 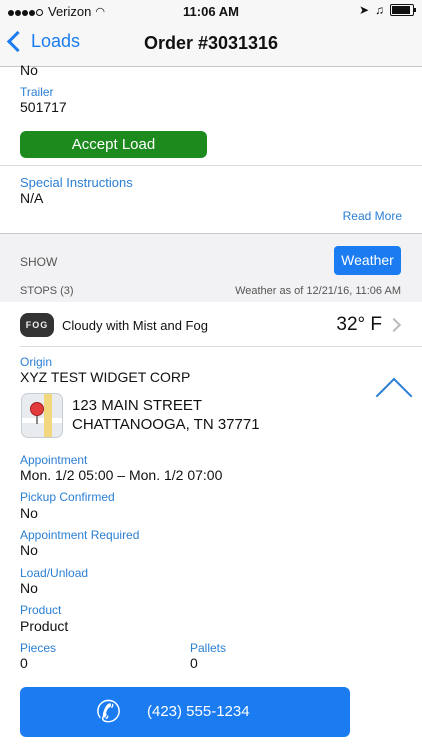 What do you see at coordinates (76, 182) in the screenshot?
I see `special-instructions-label: Special Instructions` at bounding box center [76, 182].